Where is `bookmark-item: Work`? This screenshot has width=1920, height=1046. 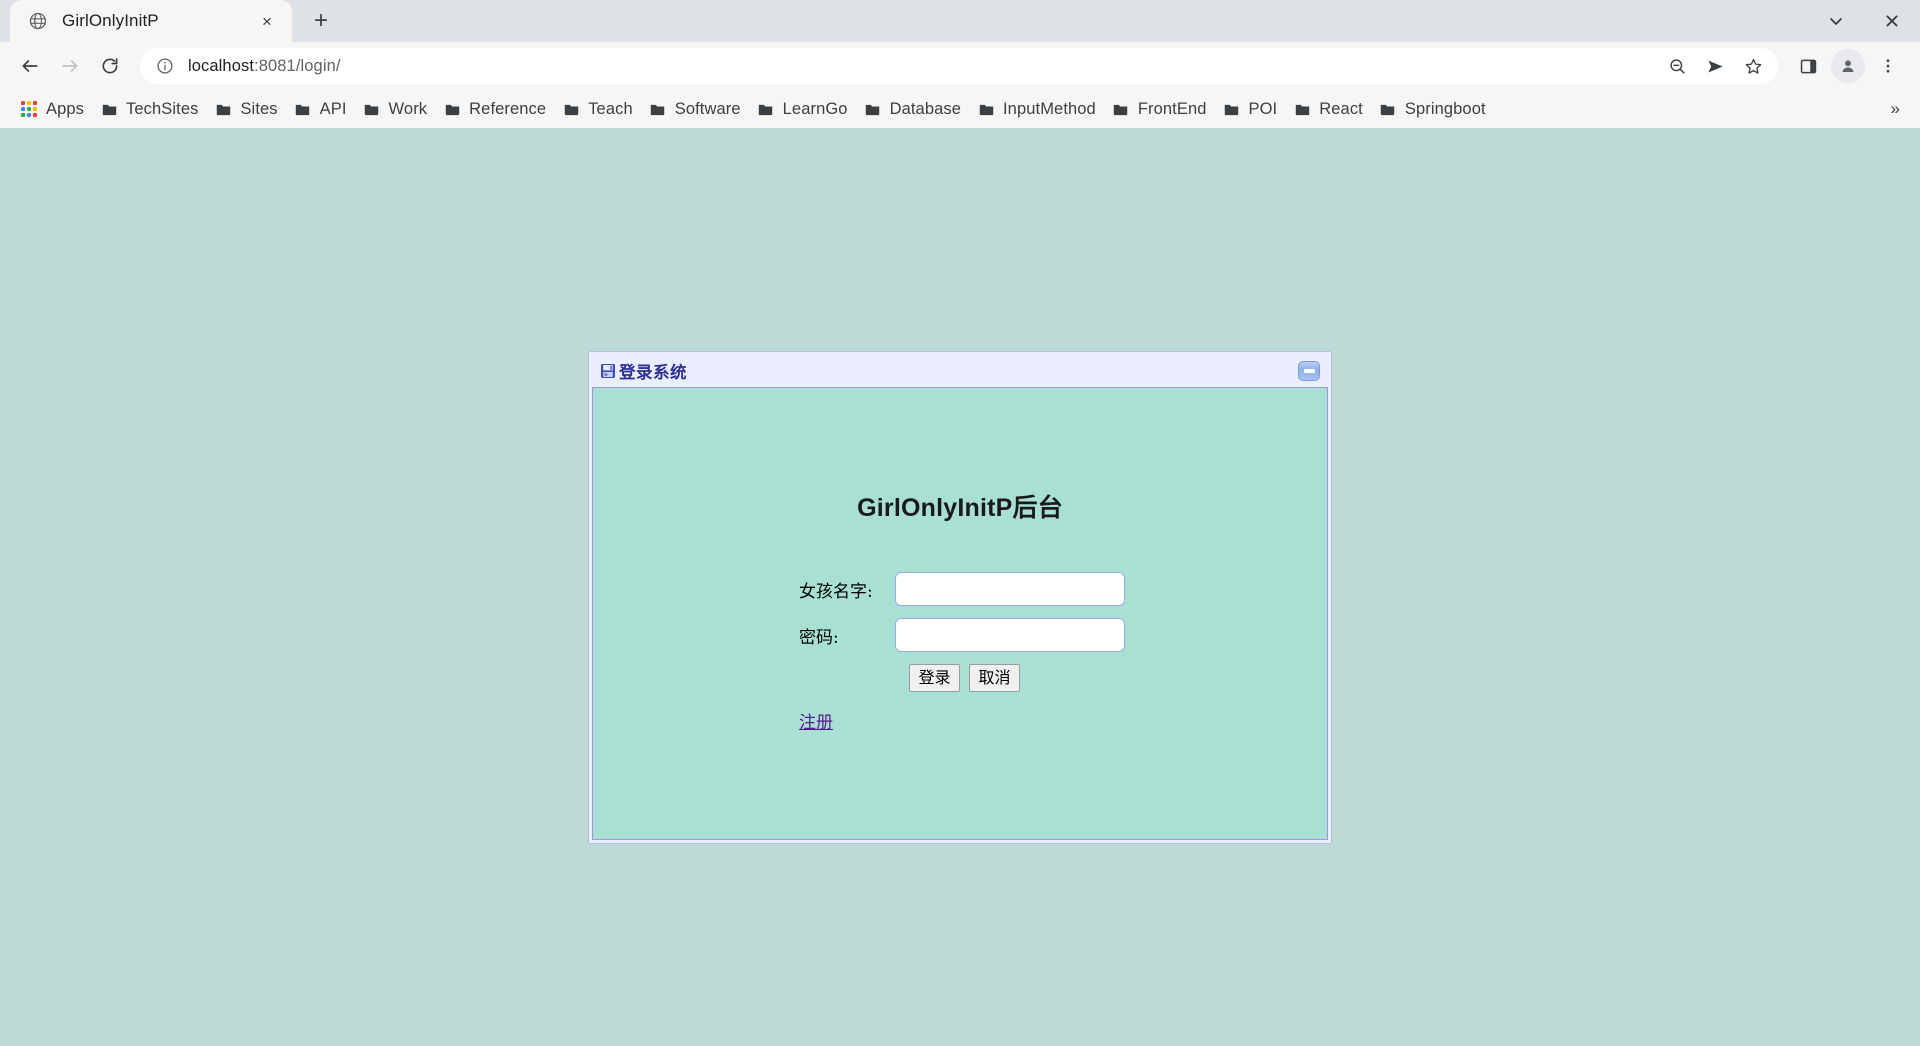 bookmark-item: Work is located at coordinates (395, 109).